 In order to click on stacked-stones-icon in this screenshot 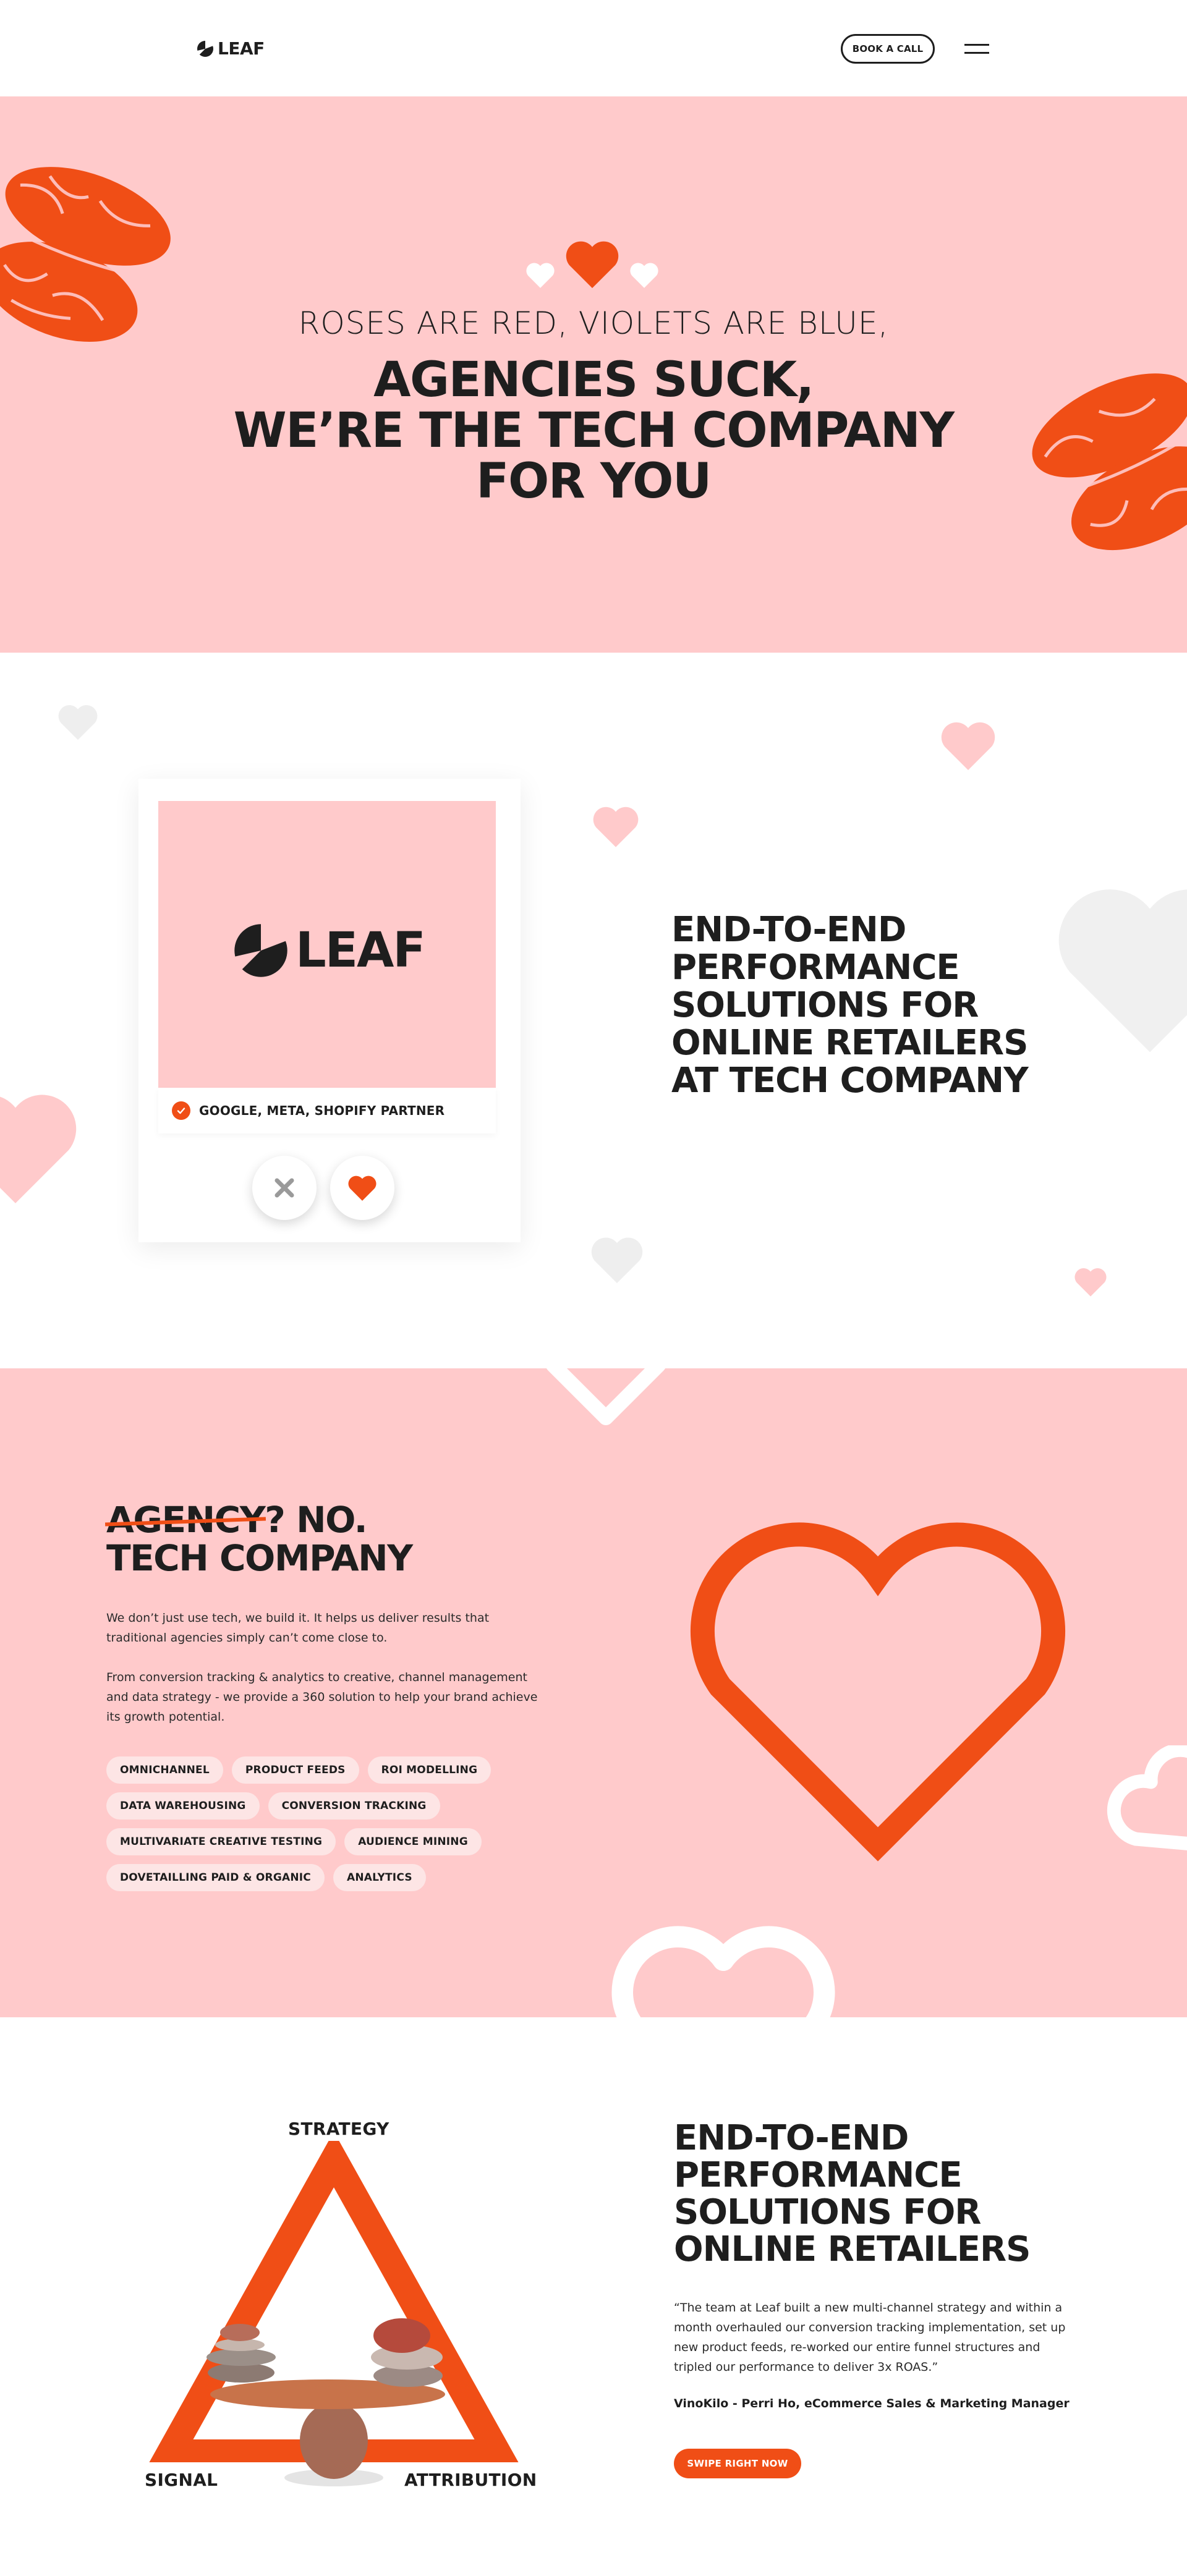, I will do `click(326, 2402)`.